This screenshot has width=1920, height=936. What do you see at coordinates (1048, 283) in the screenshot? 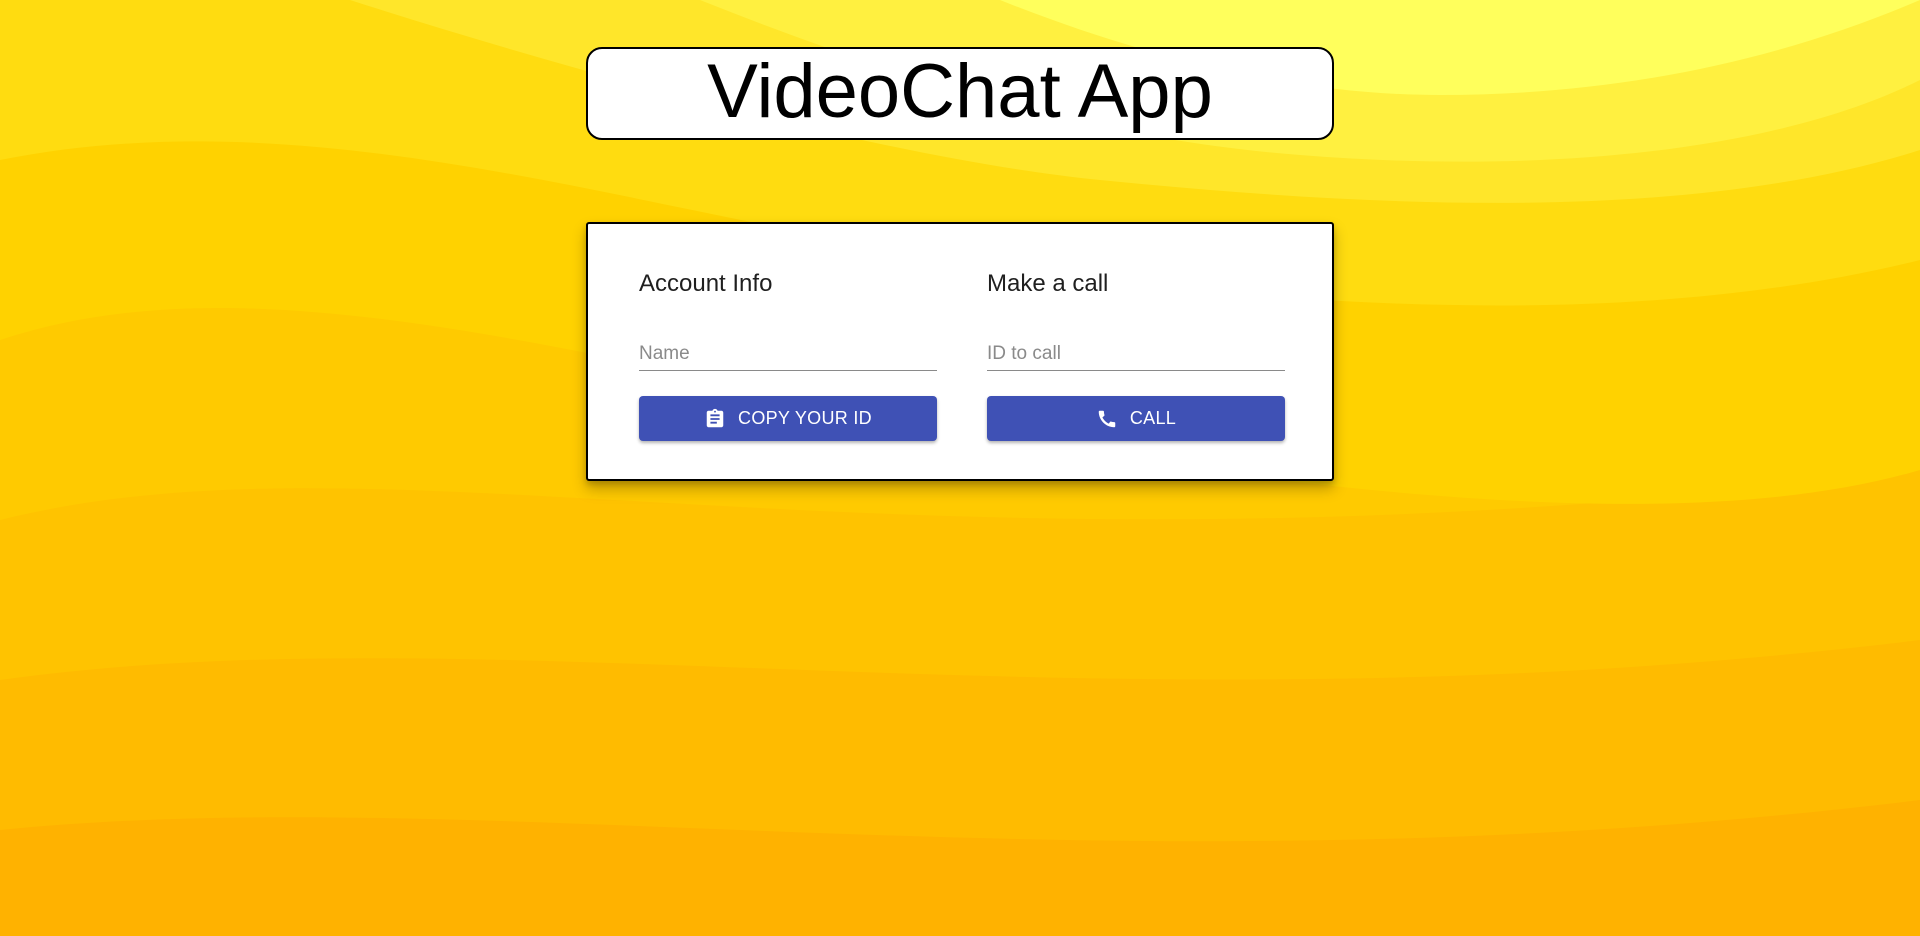
I see `make-call-heading: Make a call` at bounding box center [1048, 283].